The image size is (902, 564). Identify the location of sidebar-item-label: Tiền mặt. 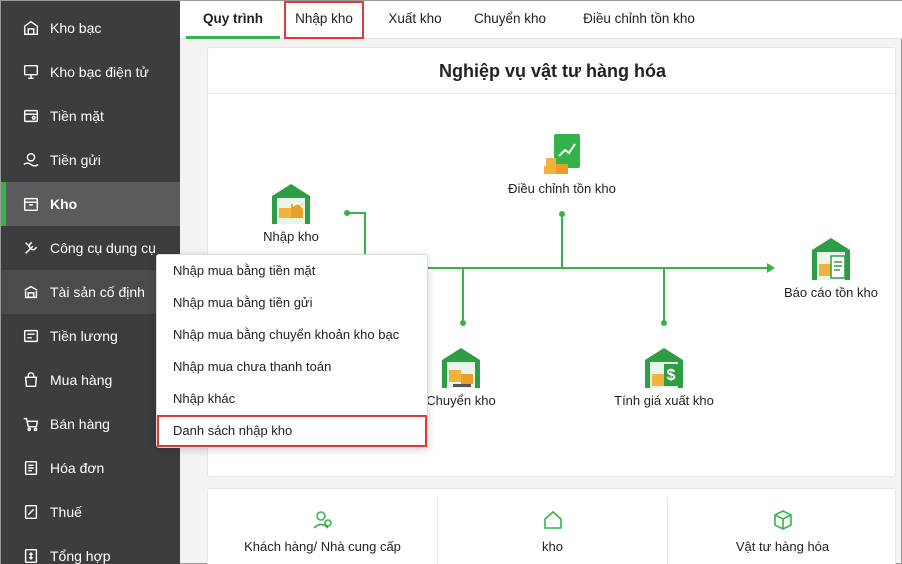
(77, 116).